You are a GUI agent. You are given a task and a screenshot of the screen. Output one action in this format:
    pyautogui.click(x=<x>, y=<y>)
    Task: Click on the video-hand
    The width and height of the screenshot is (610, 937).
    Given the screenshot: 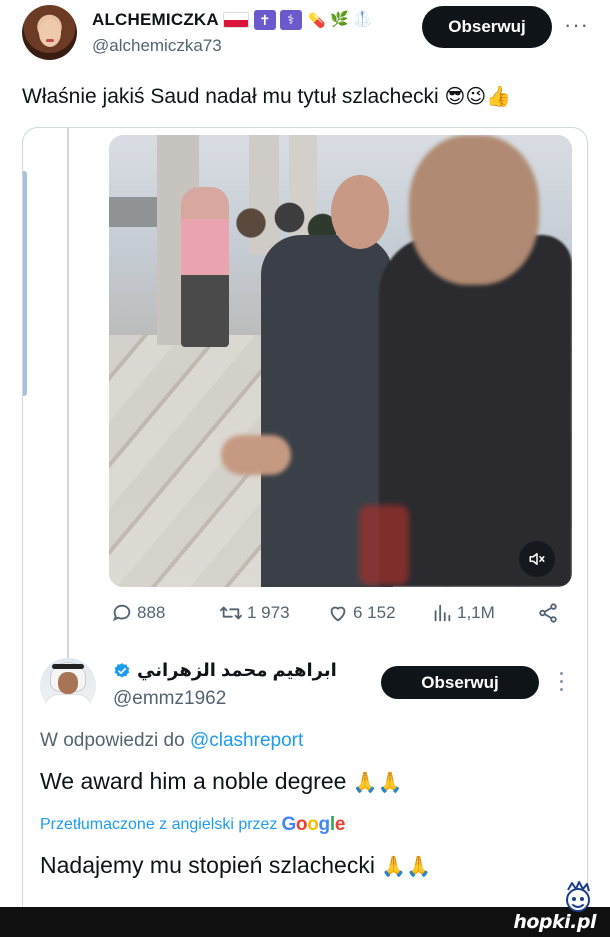 What is the action you would take?
    pyautogui.click(x=256, y=455)
    